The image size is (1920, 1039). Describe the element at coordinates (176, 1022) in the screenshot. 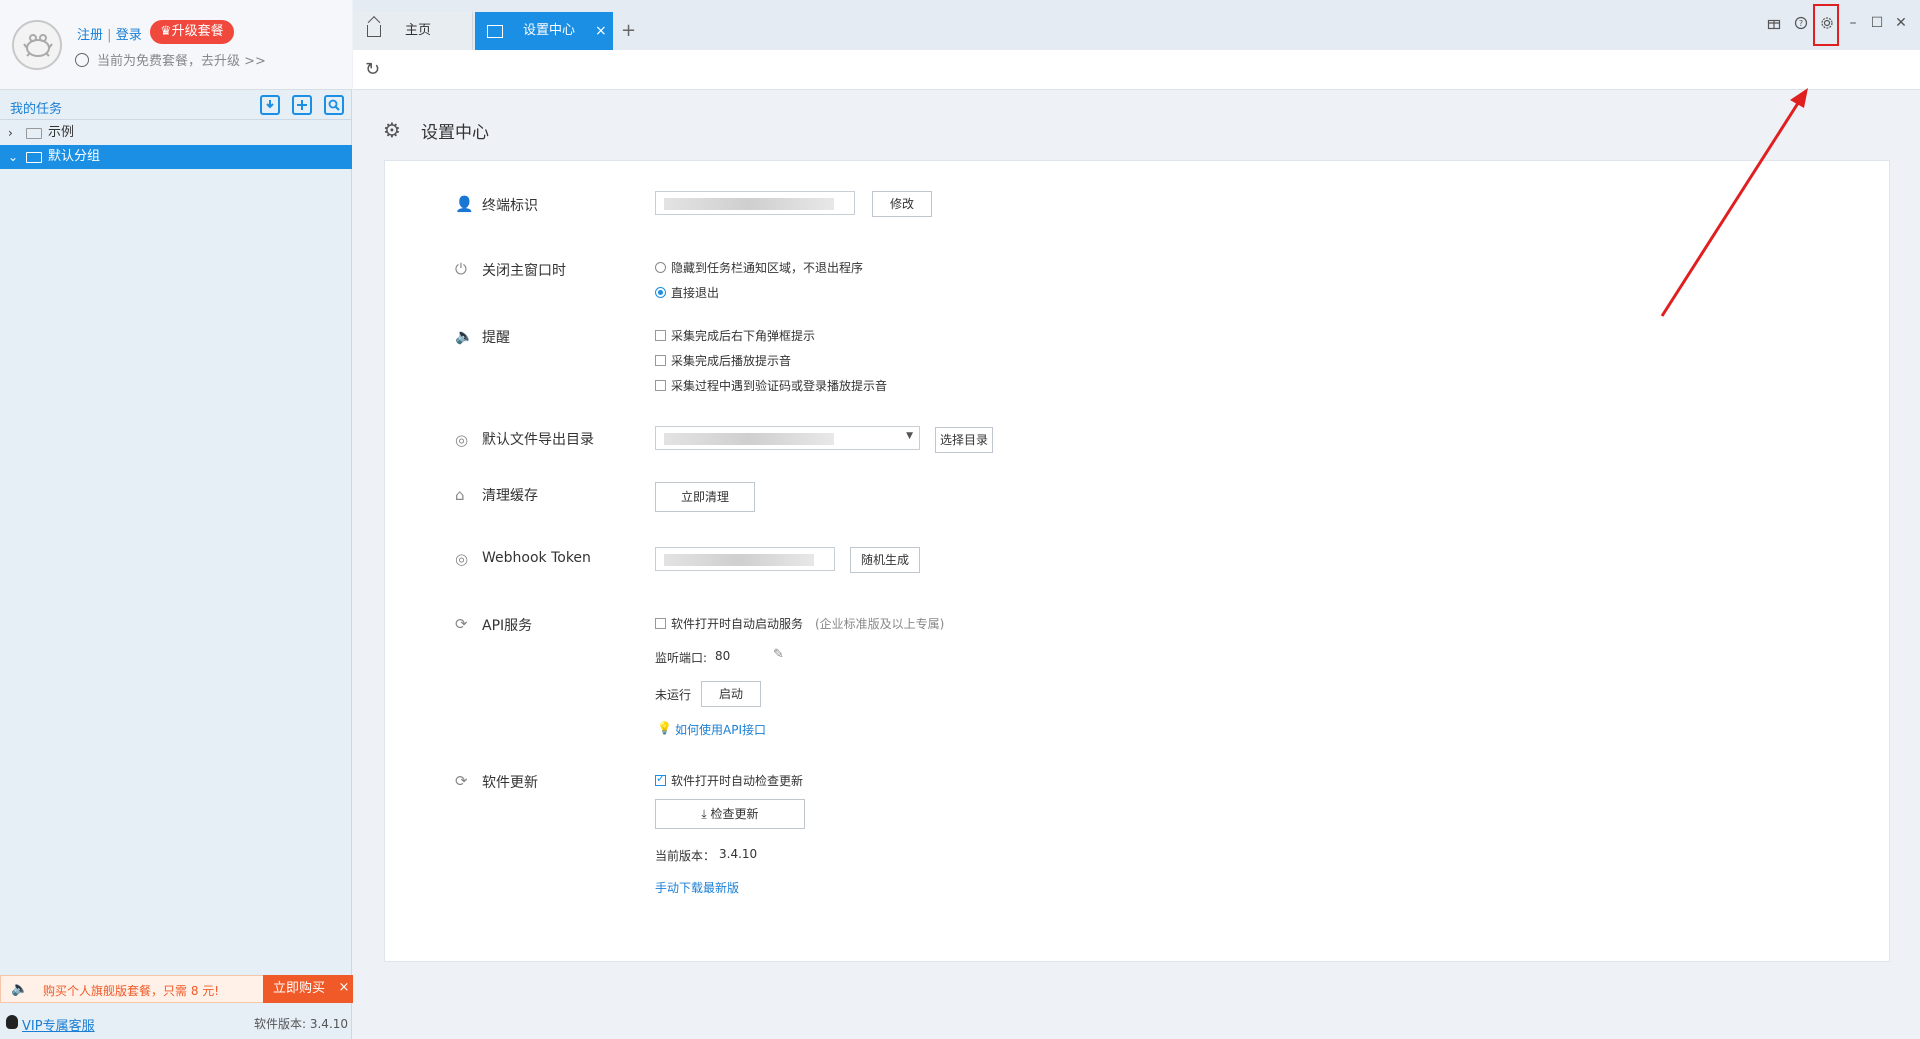

I see `sidebar-footer: VIP专属客服 软件版本: 3.4.10` at that location.